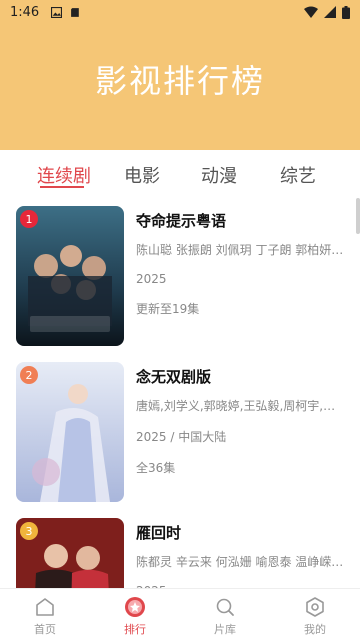  What do you see at coordinates (346, 12) in the screenshot?
I see `battery-icon` at bounding box center [346, 12].